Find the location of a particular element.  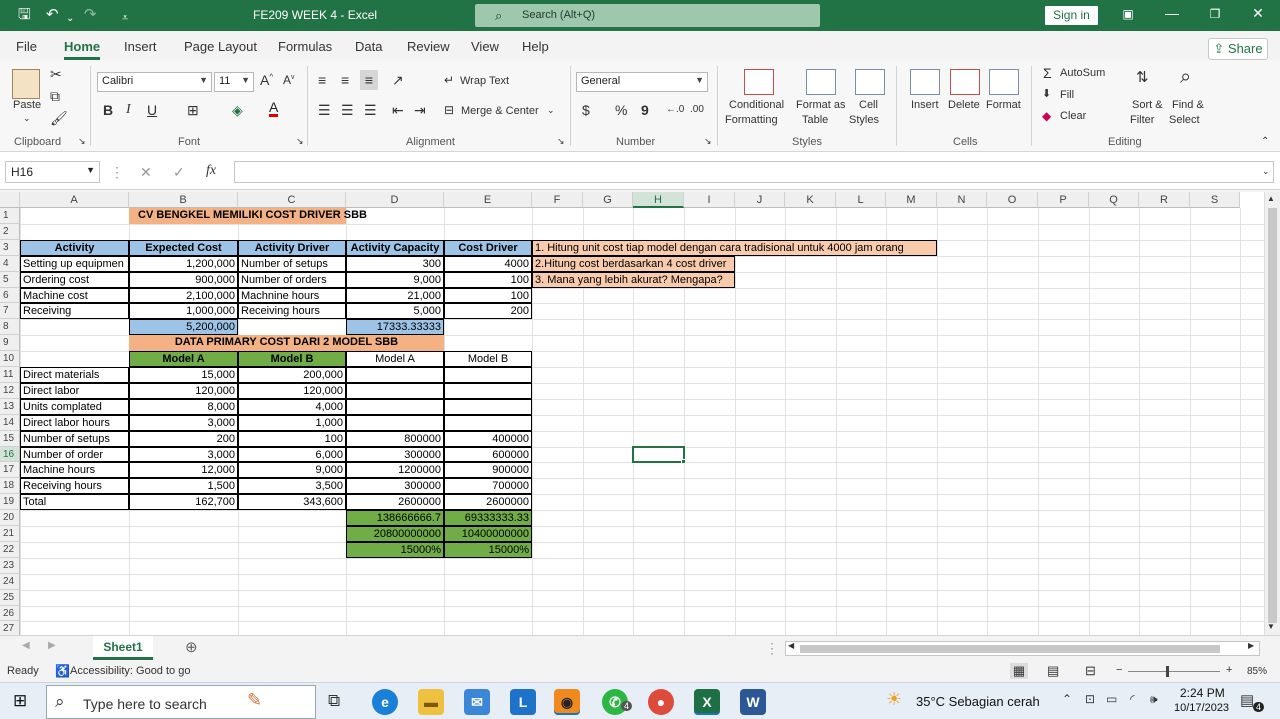

tab-page-layout: Page Layout is located at coordinates (220, 46).